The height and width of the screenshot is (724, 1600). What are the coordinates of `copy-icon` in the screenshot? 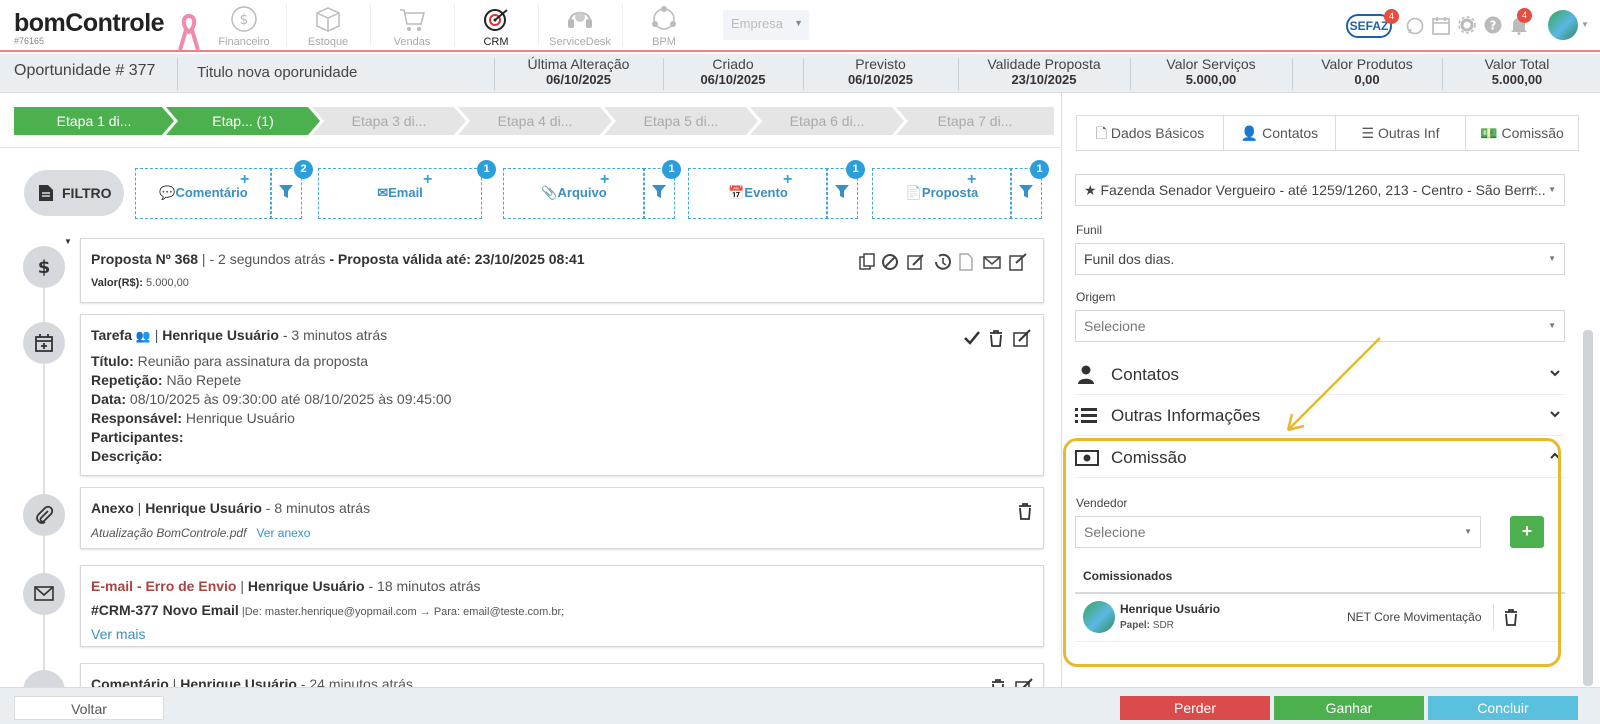 It's located at (867, 261).